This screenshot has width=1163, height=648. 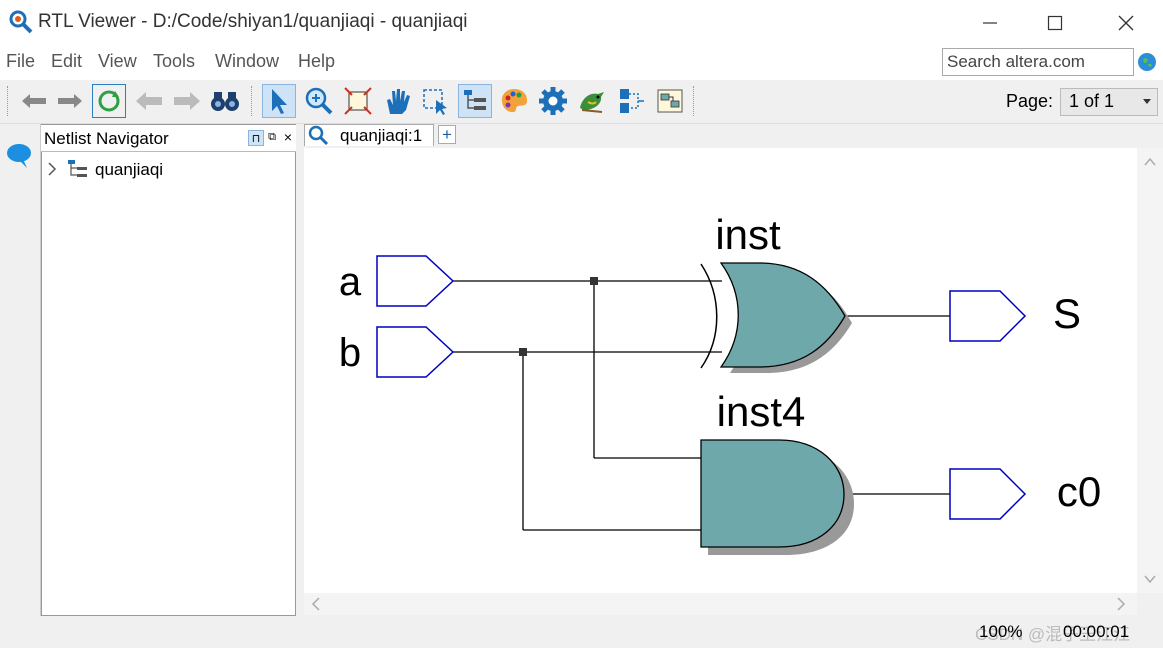 What do you see at coordinates (350, 353) in the screenshot?
I see `input-label-b: b` at bounding box center [350, 353].